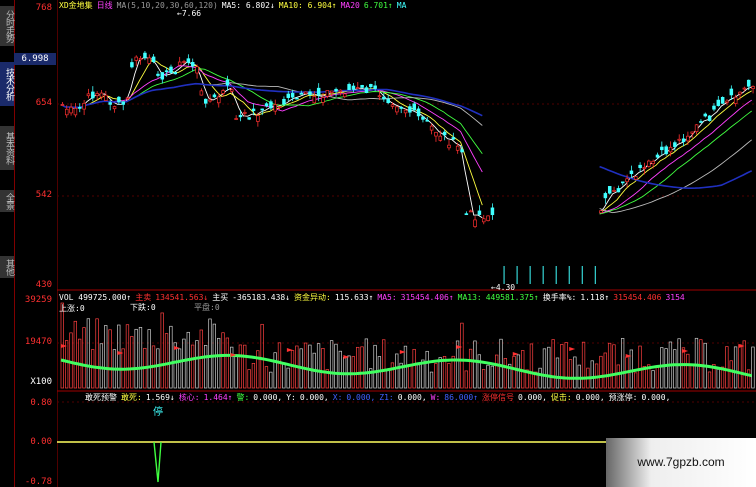  I want to click on indicator-header-item: 1.569↓, so click(160, 397).